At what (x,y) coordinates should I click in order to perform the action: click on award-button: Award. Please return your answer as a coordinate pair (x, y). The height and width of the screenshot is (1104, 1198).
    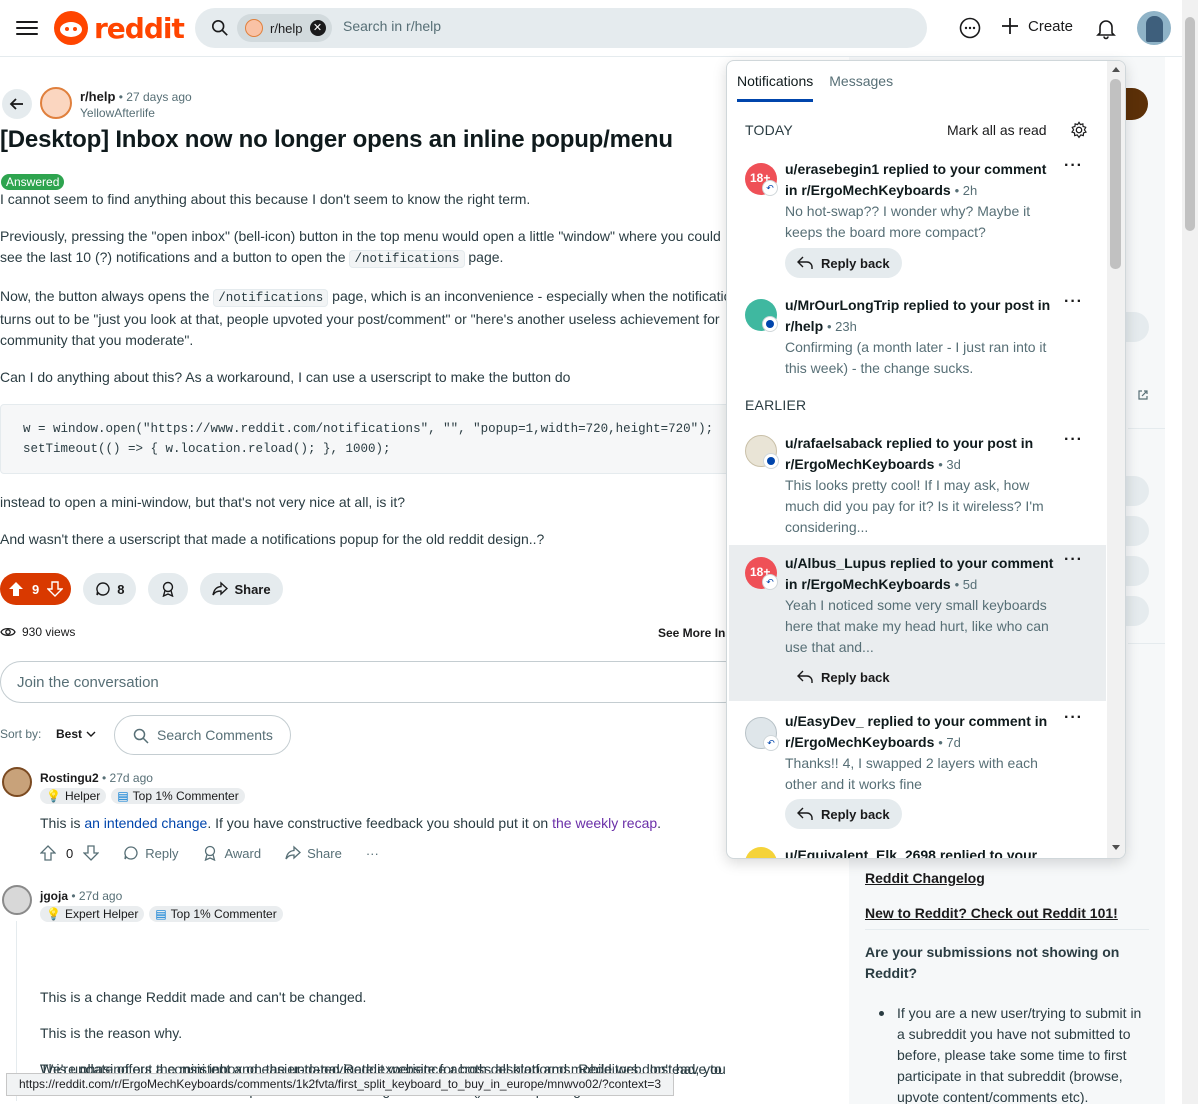
    Looking at the image, I should click on (231, 853).